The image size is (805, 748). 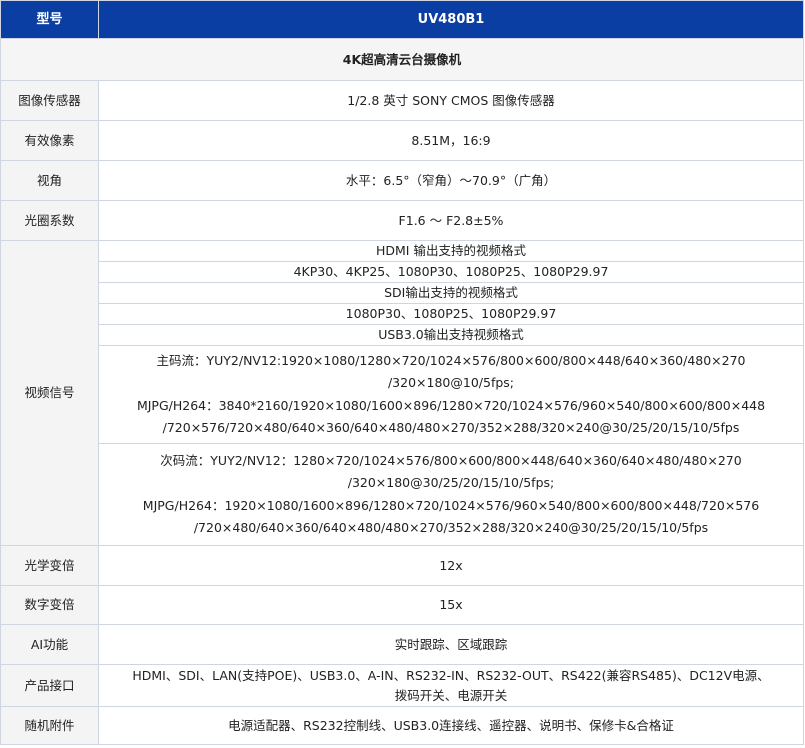 I want to click on sdi-format-list: 1080P30、1080P25、1080P29.97, so click(x=451, y=314).